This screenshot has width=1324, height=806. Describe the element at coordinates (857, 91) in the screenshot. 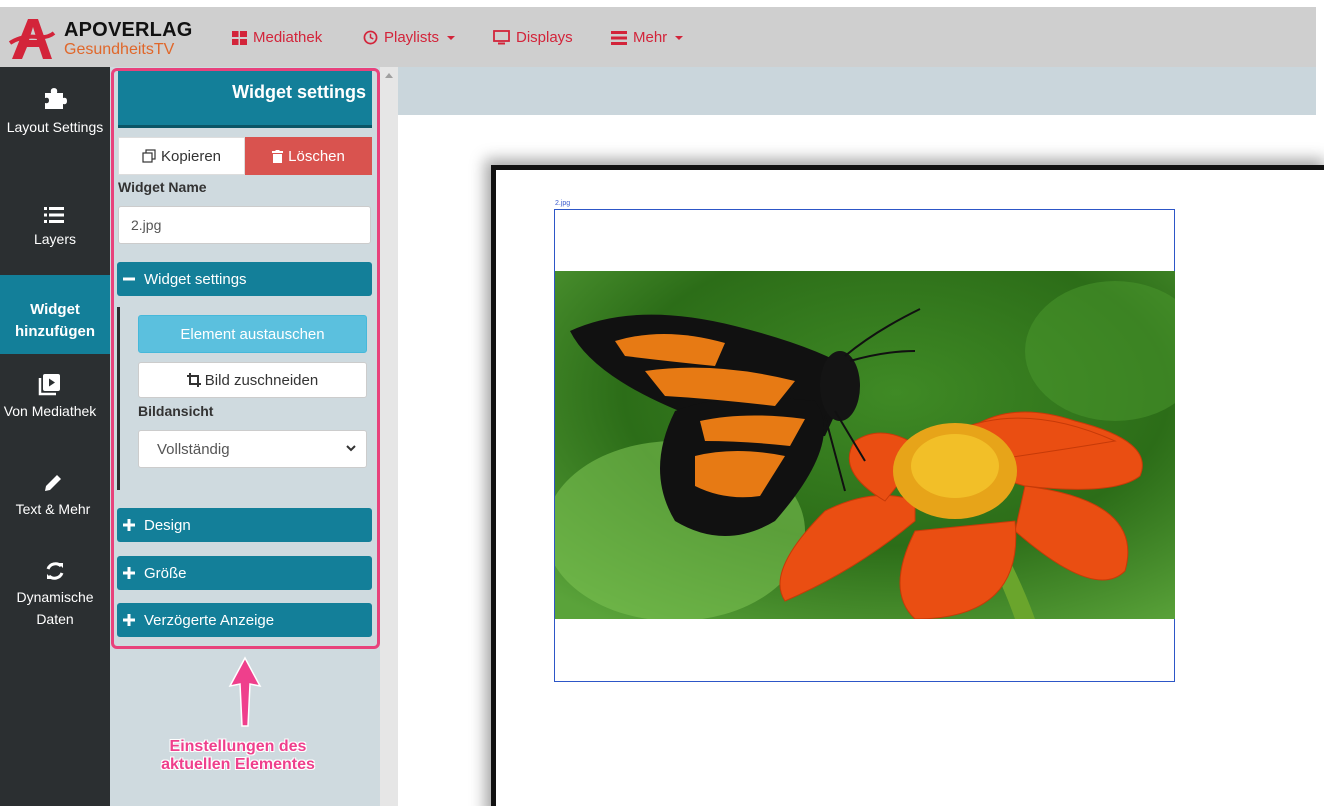

I see `canvas-toolbar-strip` at that location.